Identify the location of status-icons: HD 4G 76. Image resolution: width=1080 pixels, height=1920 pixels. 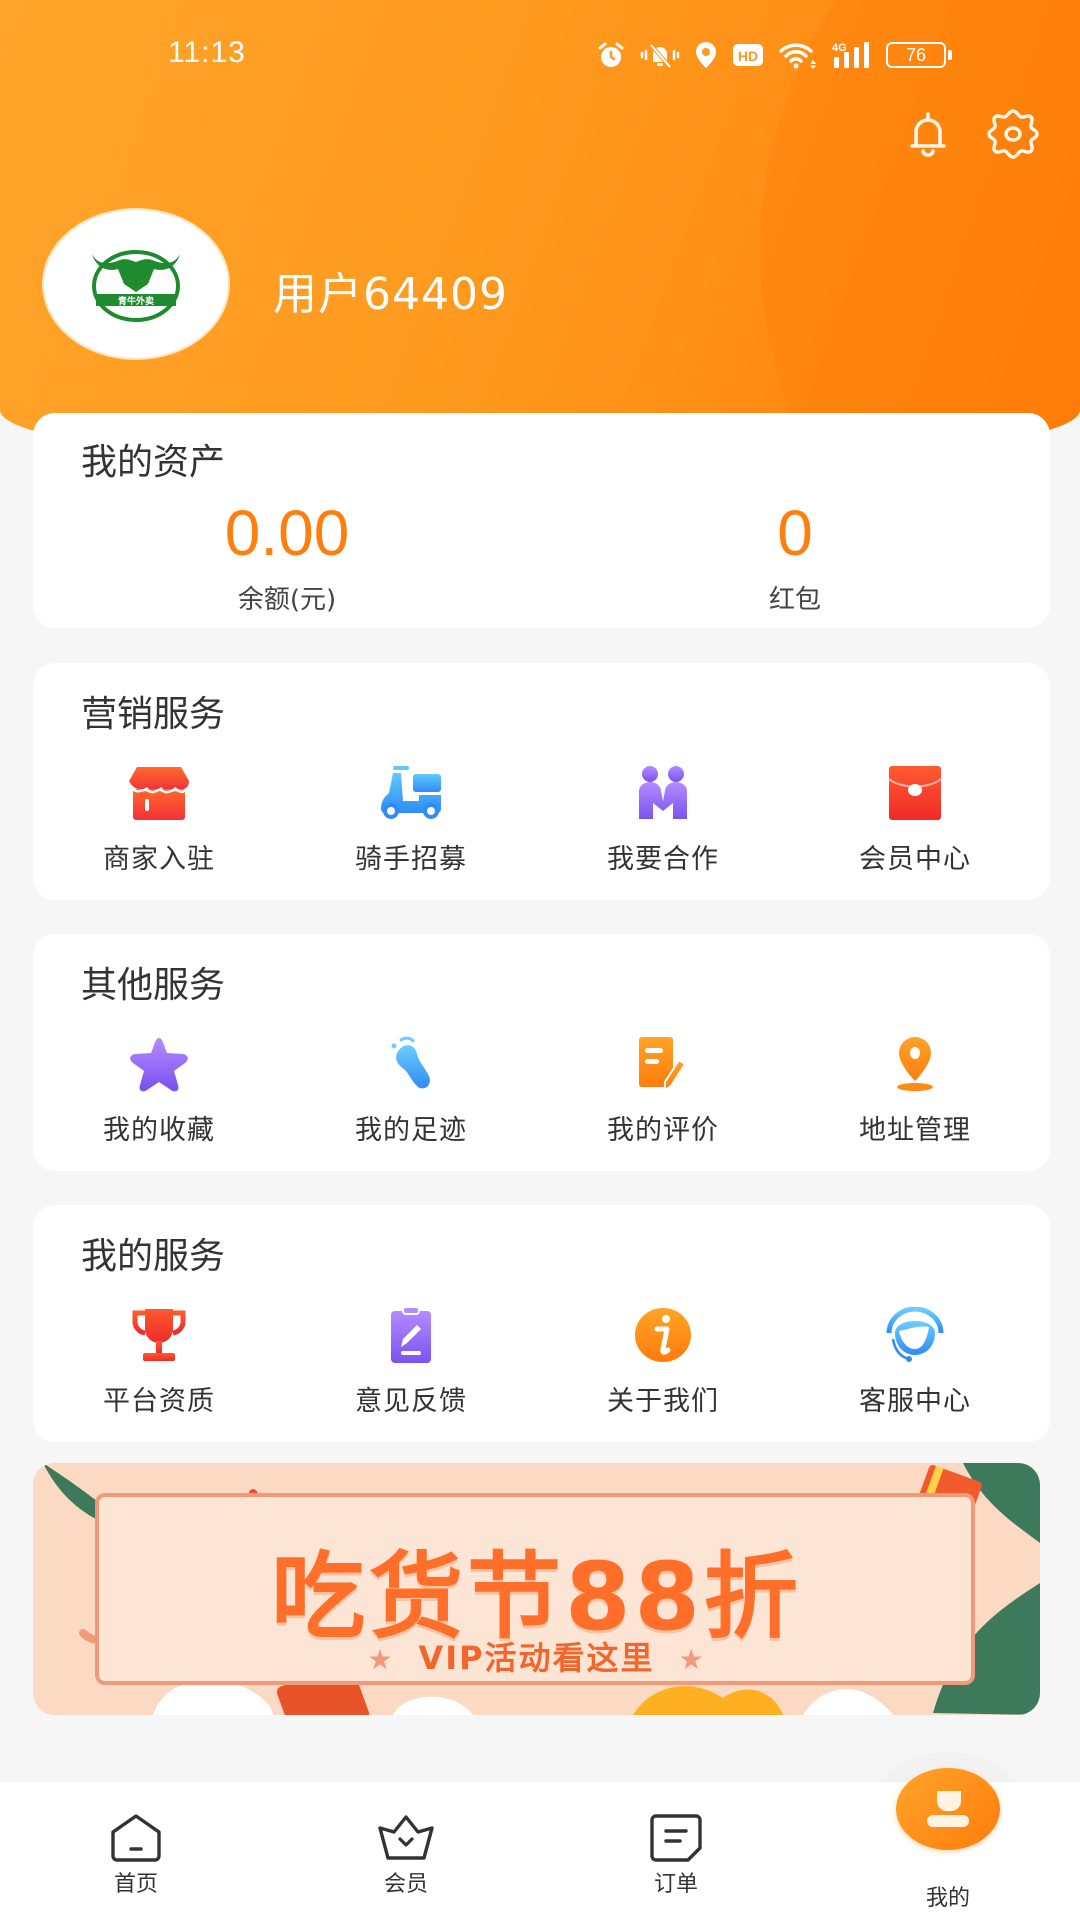
(774, 55).